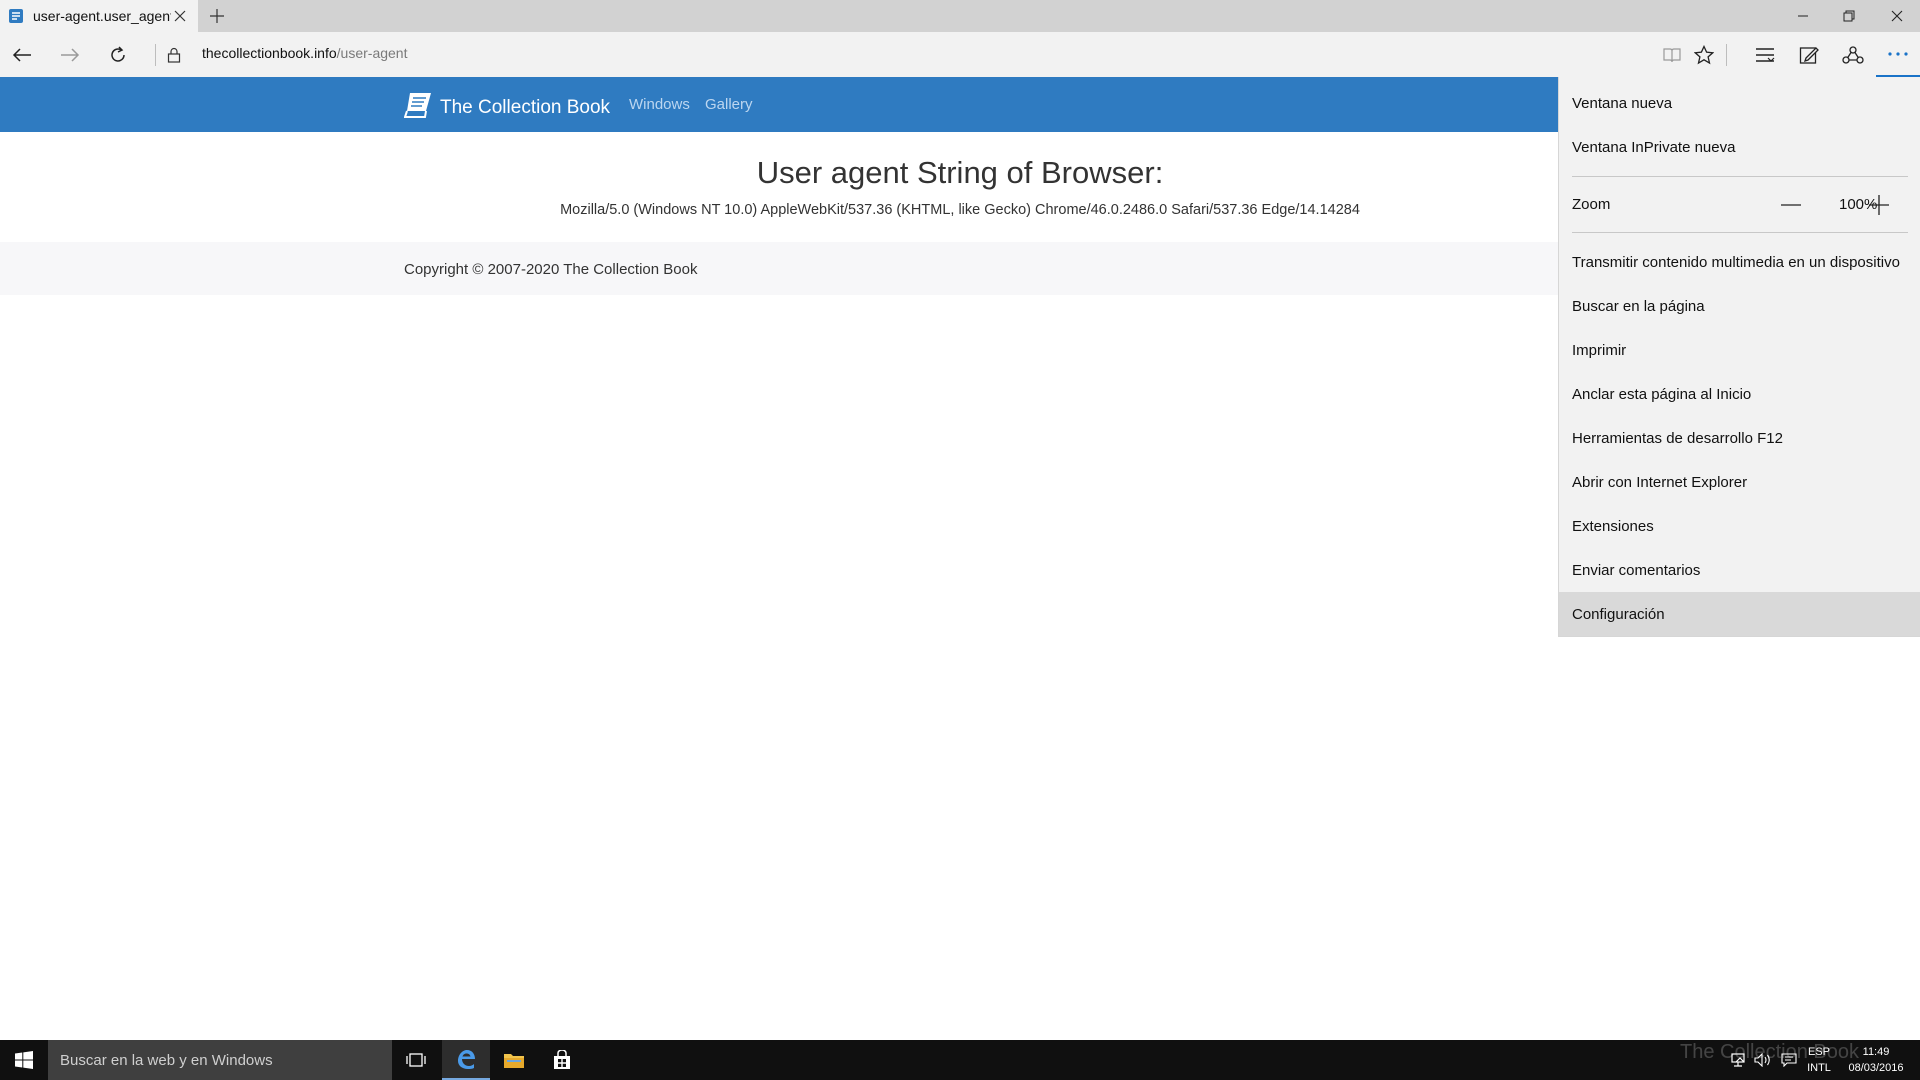 The image size is (1920, 1080). Describe the element at coordinates (960, 54) in the screenshot. I see `address-toolbar: thecollectionbook.info/user-agent` at that location.